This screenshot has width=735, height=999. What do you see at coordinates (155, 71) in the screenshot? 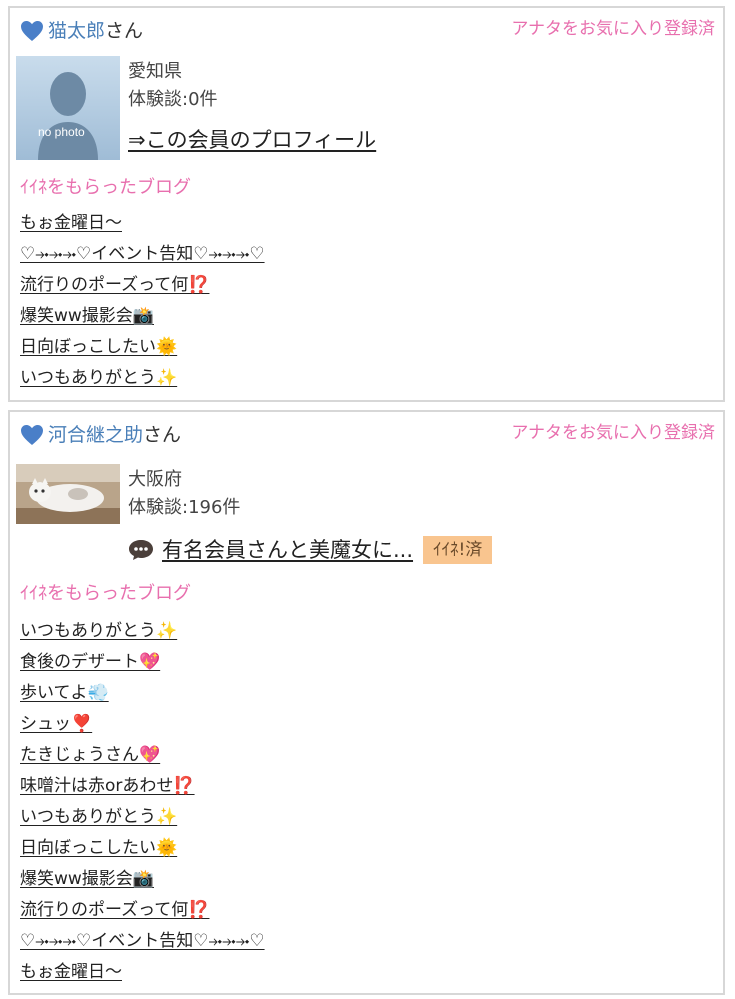
I see `prefecture: 愛知県` at bounding box center [155, 71].